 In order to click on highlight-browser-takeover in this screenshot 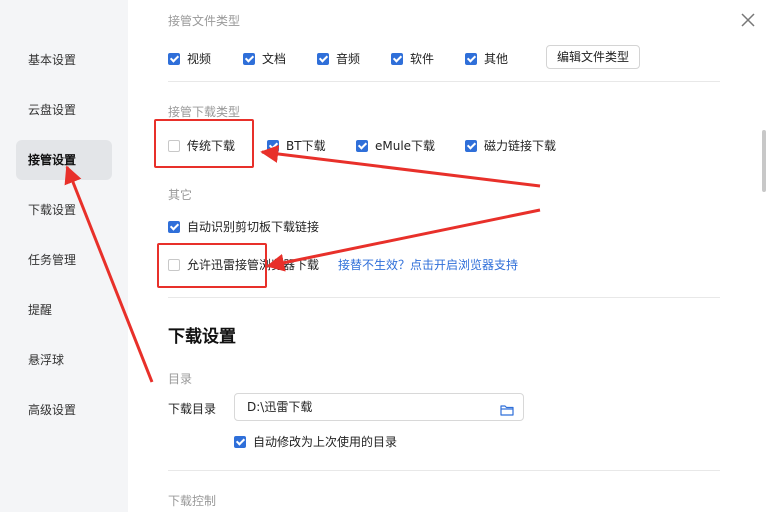, I will do `click(212, 265)`.